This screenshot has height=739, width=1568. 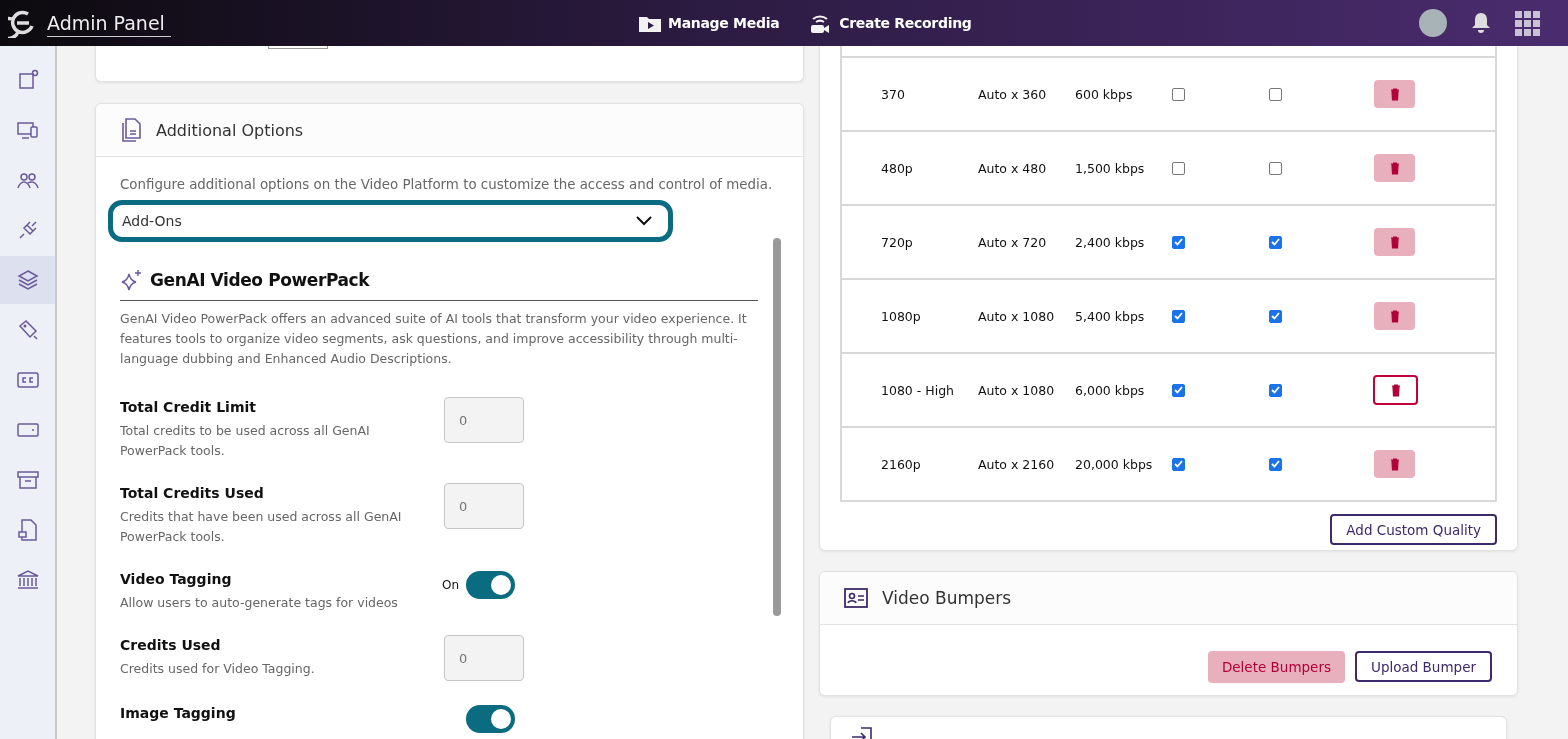 I want to click on app-title: Admin Panel, so click(x=109, y=23).